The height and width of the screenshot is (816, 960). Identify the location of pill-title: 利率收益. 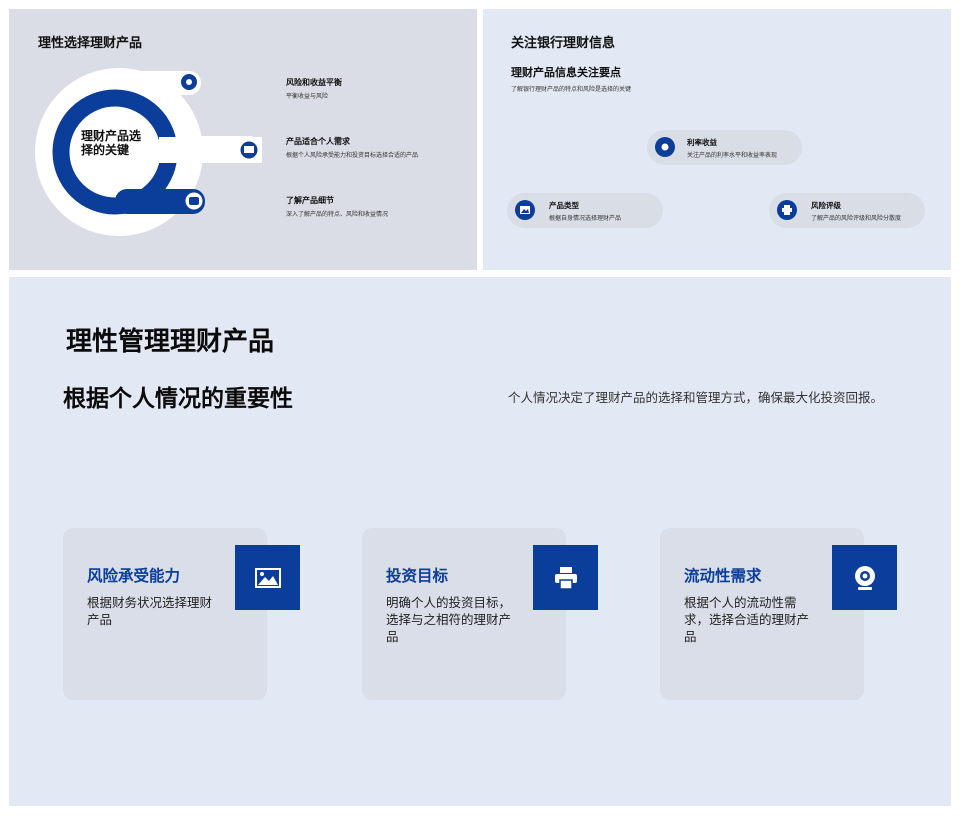
(702, 142).